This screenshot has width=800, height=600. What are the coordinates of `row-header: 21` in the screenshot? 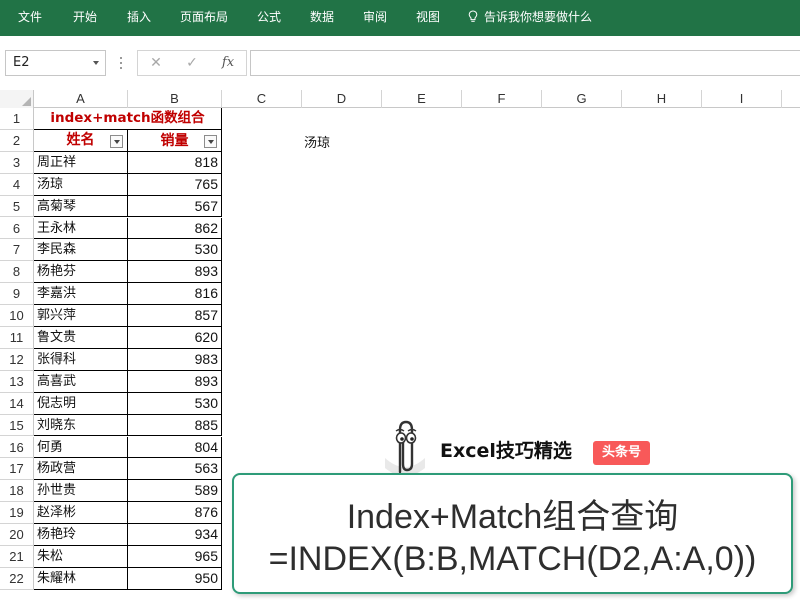 It's located at (17, 557).